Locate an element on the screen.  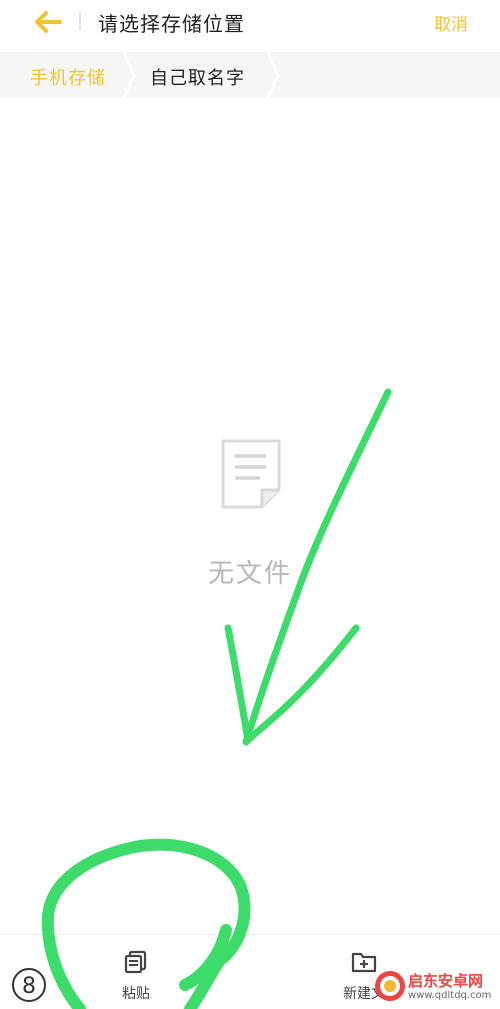
page-indicator-number: 8 is located at coordinates (29, 986).